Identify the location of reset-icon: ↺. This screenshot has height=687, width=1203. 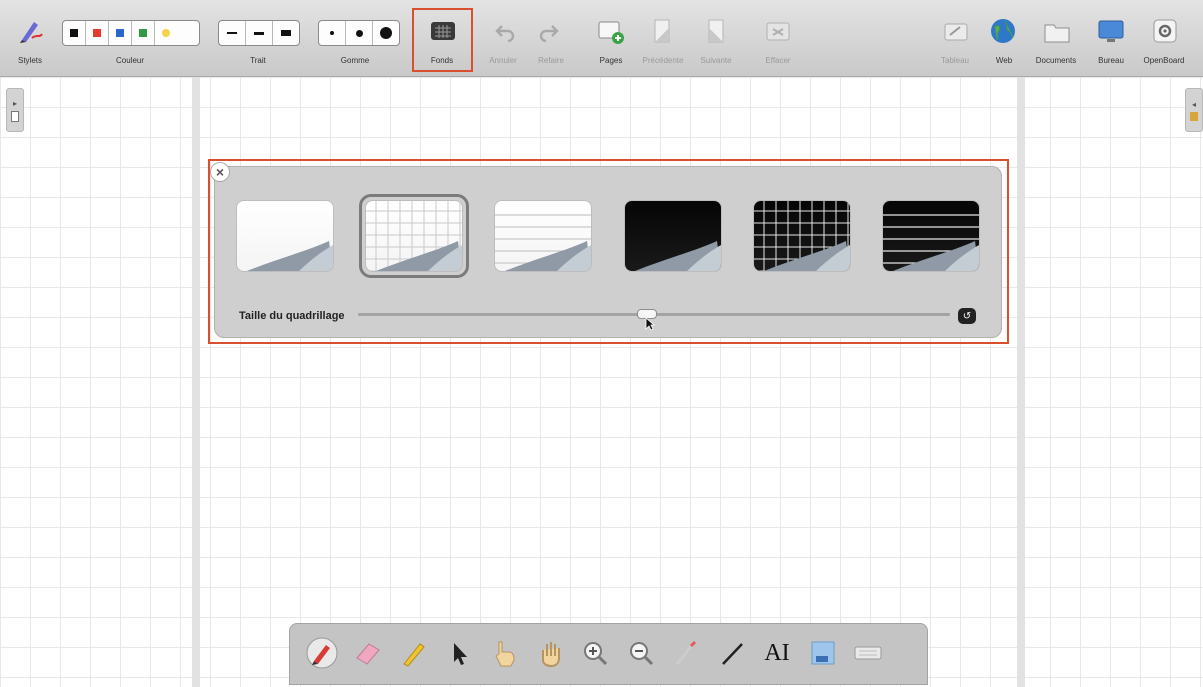
(967, 316).